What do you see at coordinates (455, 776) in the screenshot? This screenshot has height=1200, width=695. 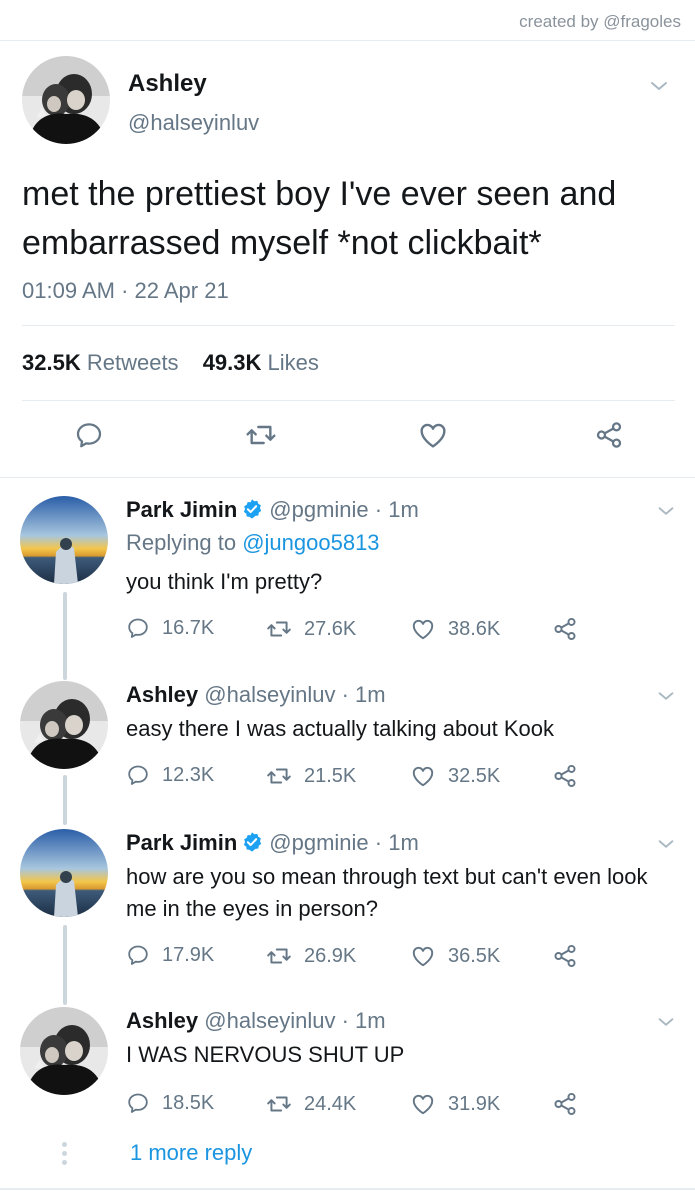 I see `like-button: 32.5K` at bounding box center [455, 776].